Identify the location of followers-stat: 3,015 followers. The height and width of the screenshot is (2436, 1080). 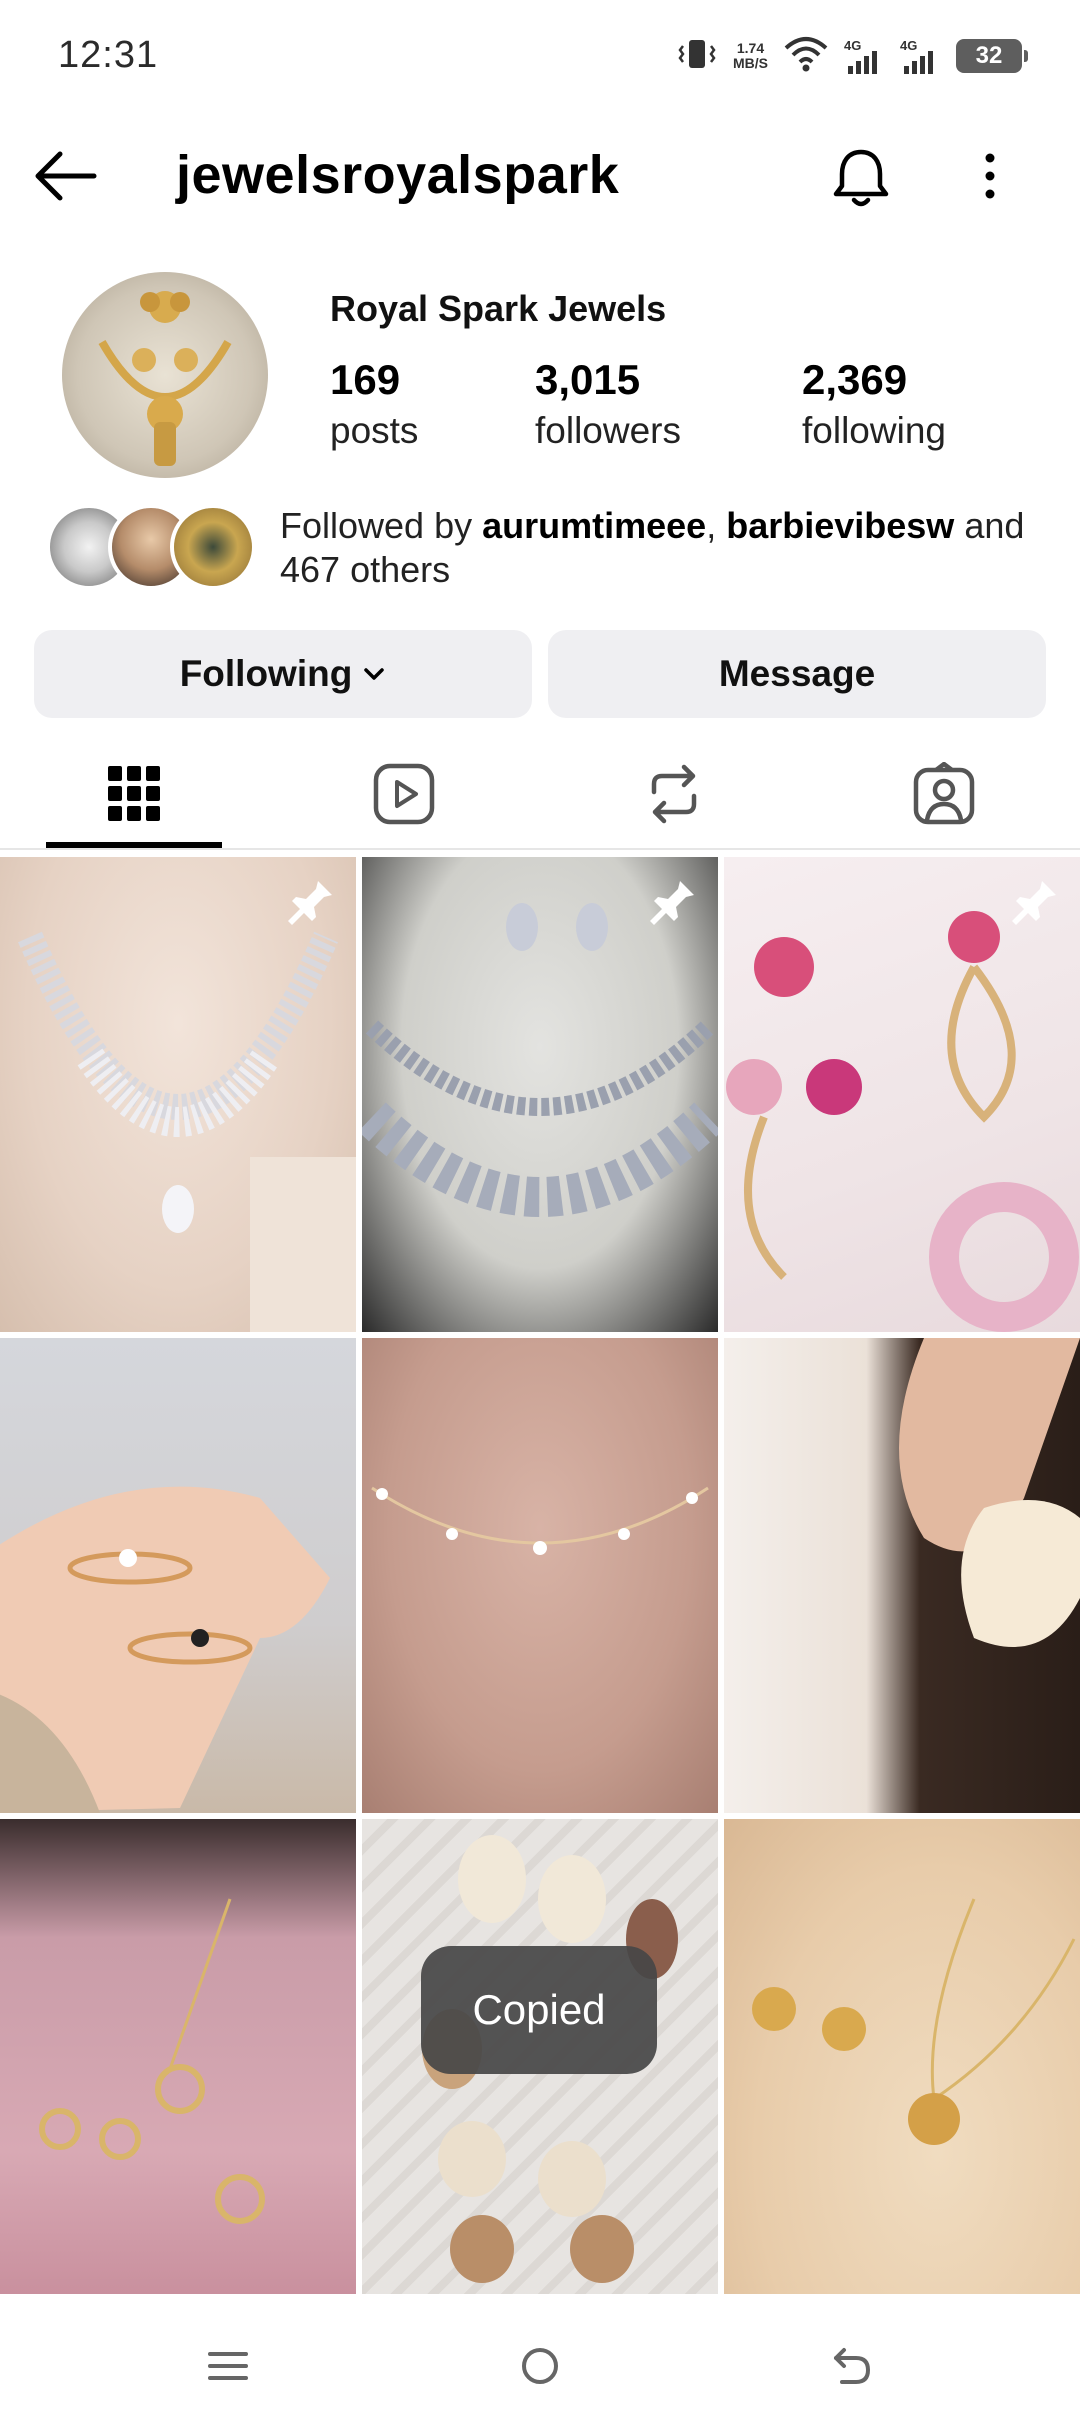
(608, 404).